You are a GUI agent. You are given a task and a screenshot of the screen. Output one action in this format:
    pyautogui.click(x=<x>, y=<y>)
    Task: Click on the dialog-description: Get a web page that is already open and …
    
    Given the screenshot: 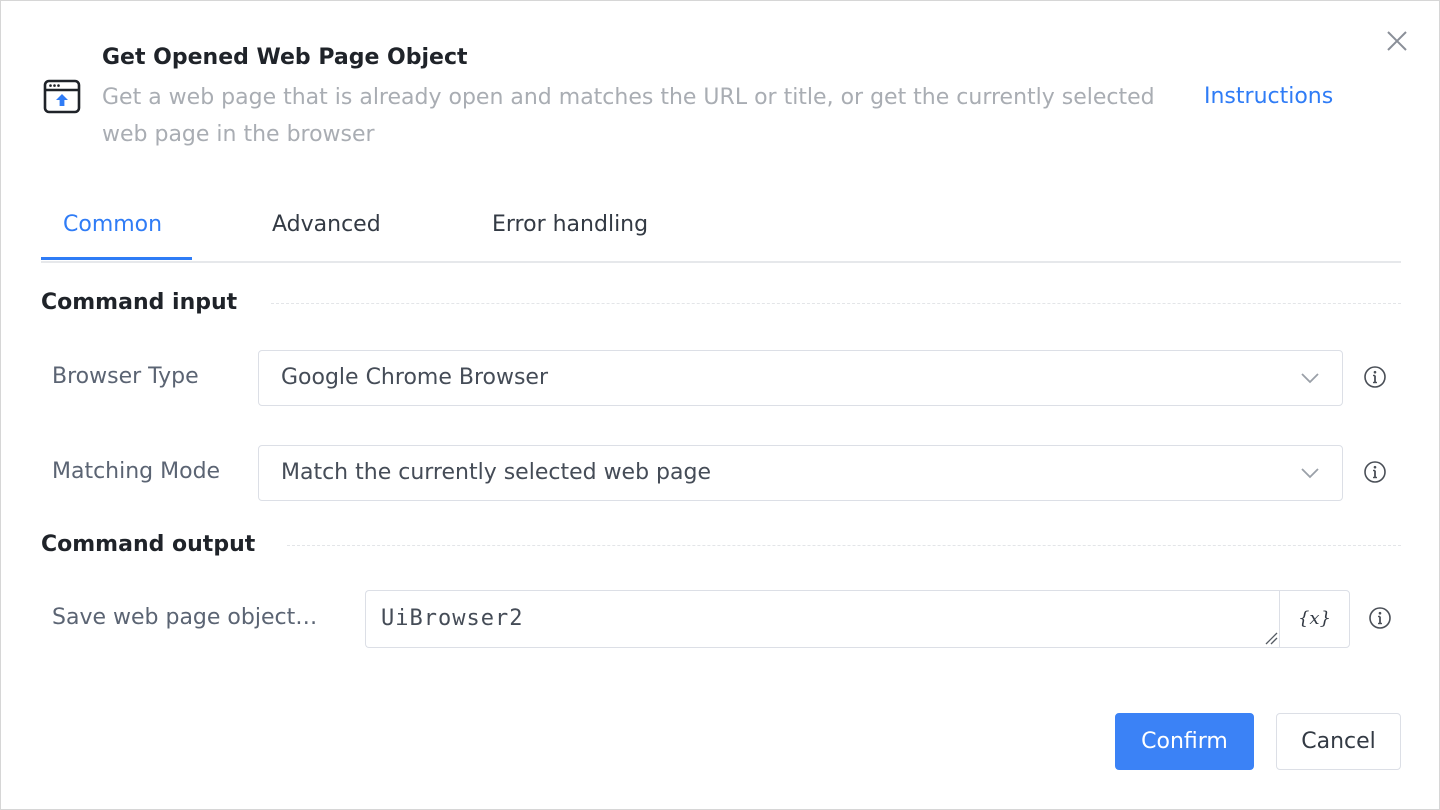 What is the action you would take?
    pyautogui.click(x=628, y=116)
    